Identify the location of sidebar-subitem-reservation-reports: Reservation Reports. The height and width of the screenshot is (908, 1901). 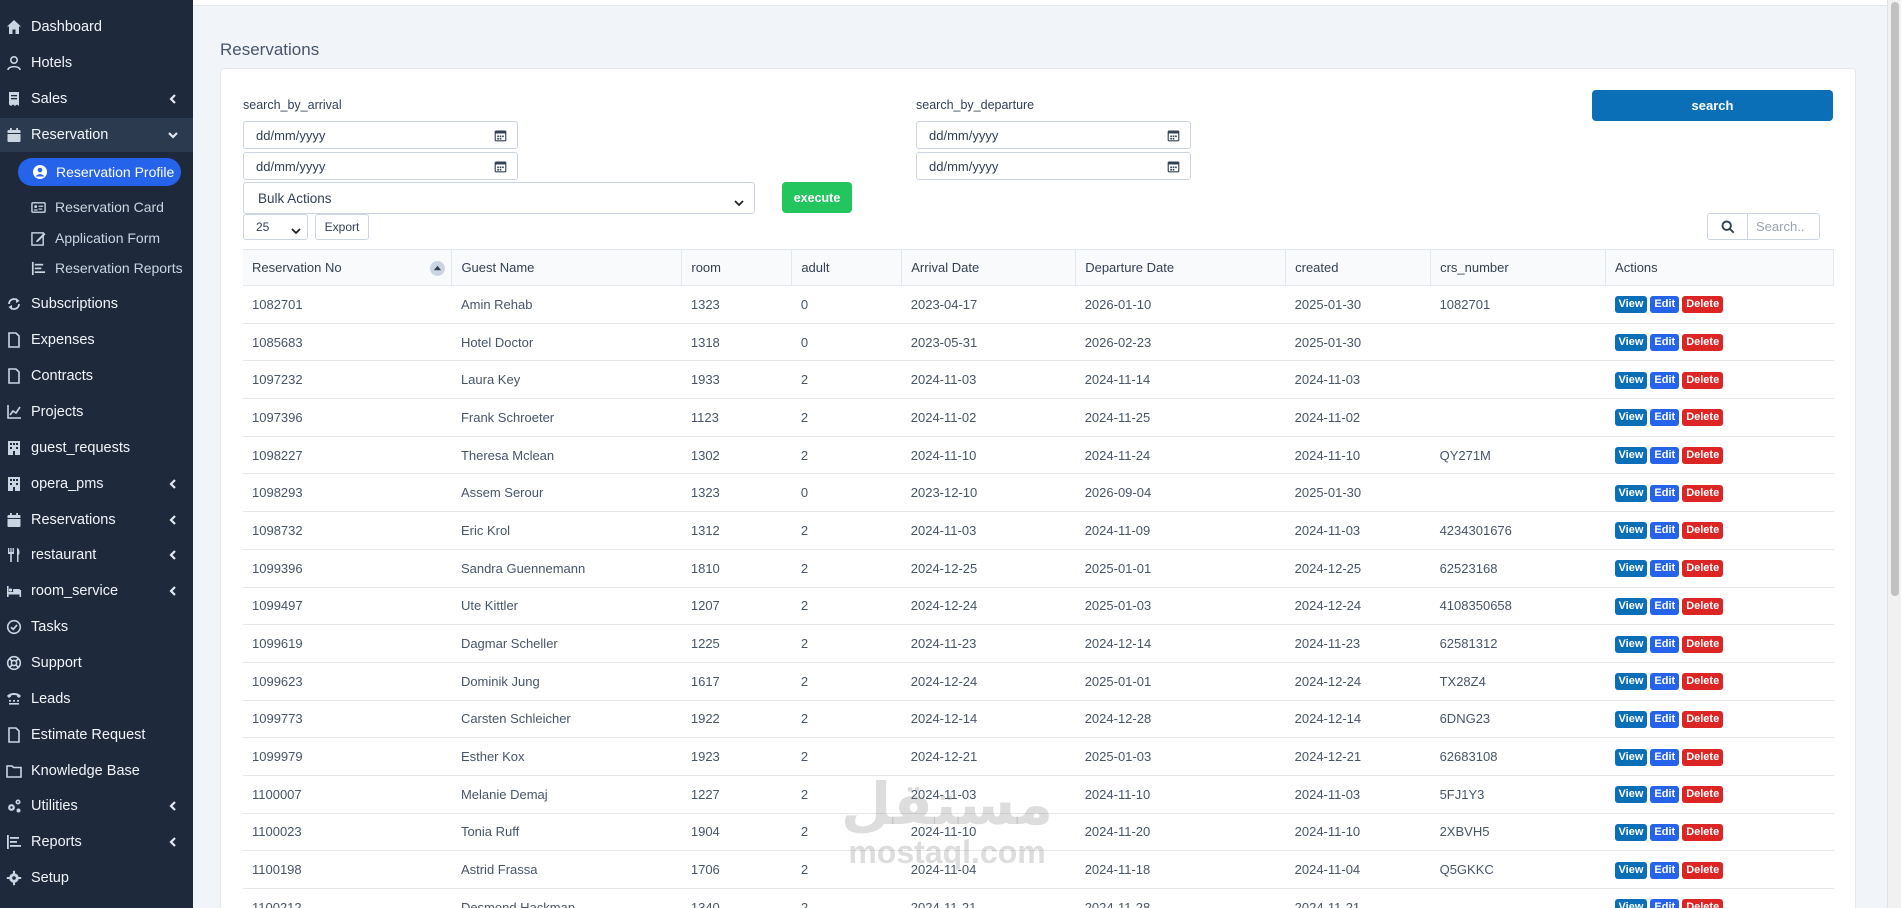
(105, 268).